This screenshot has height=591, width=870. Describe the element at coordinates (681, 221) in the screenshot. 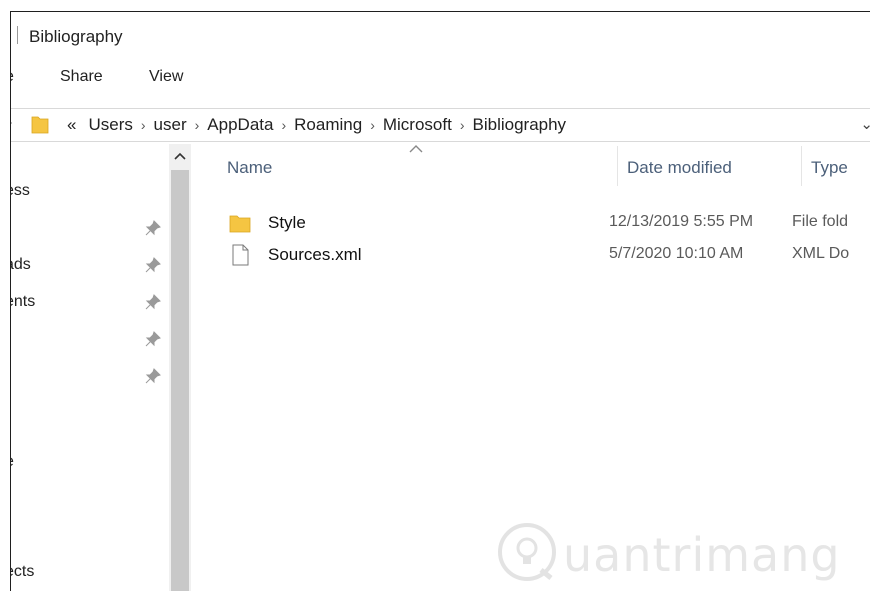

I see `file-date-modified: 12/13/2019 5:55 PM` at that location.